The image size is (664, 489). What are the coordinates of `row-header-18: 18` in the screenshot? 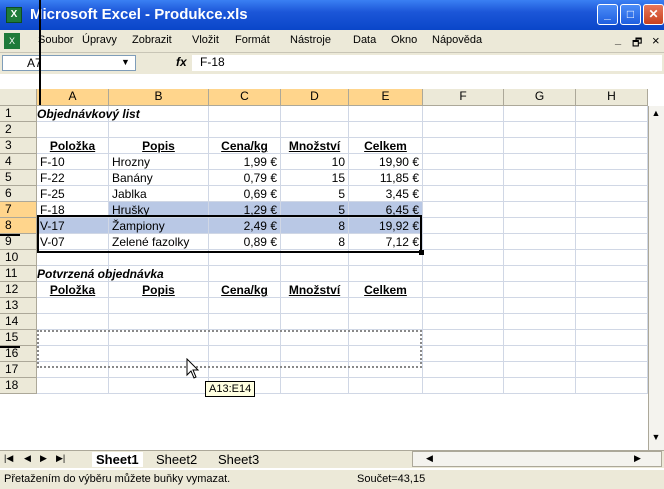 It's located at (18, 386).